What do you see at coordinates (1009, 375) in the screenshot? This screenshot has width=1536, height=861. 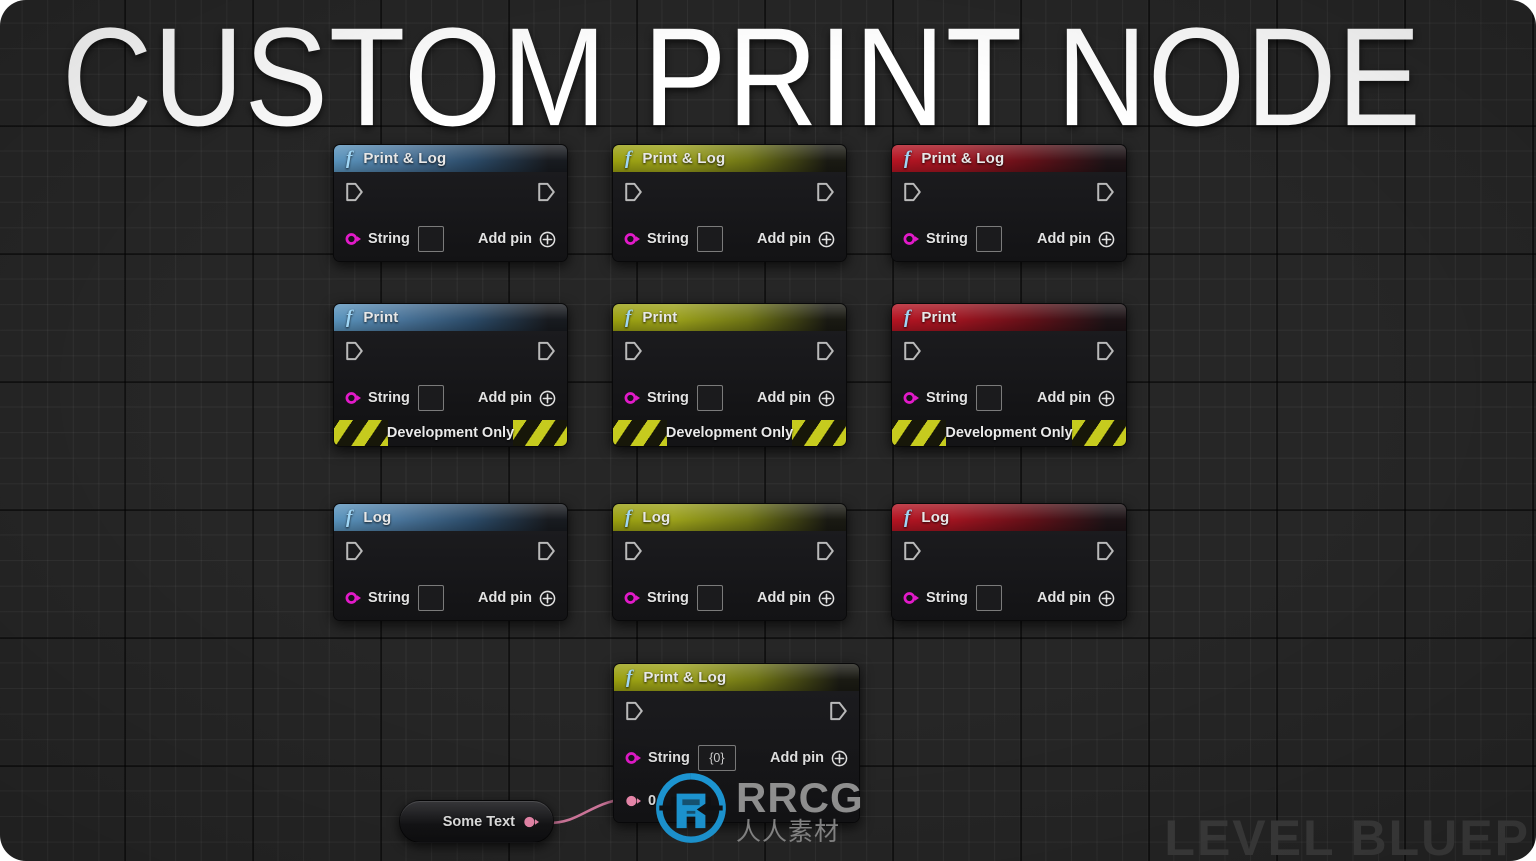 I see `blueprint-node-print-red: f Print String Add pin Development Only` at bounding box center [1009, 375].